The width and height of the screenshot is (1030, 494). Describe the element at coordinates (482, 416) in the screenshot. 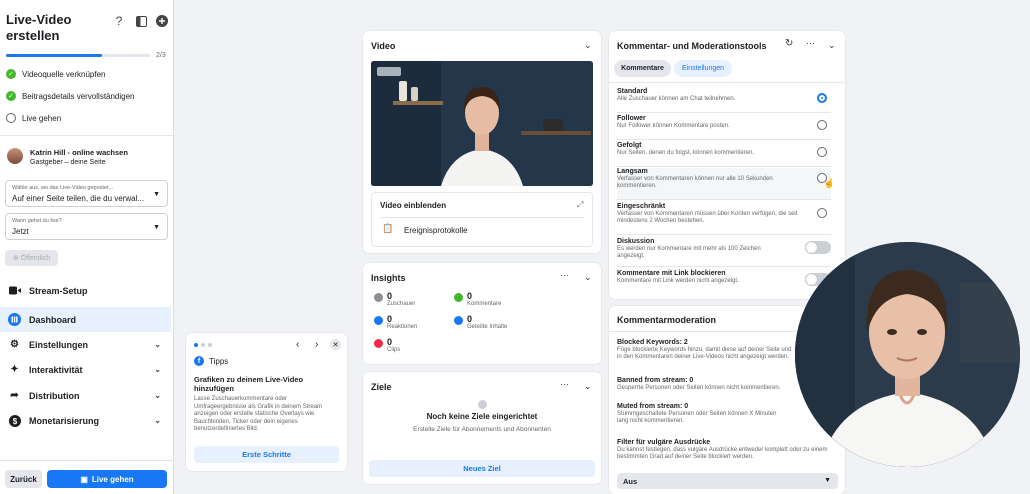

I see `goals-empty-title: Noch keine Ziele eingerichtet` at that location.